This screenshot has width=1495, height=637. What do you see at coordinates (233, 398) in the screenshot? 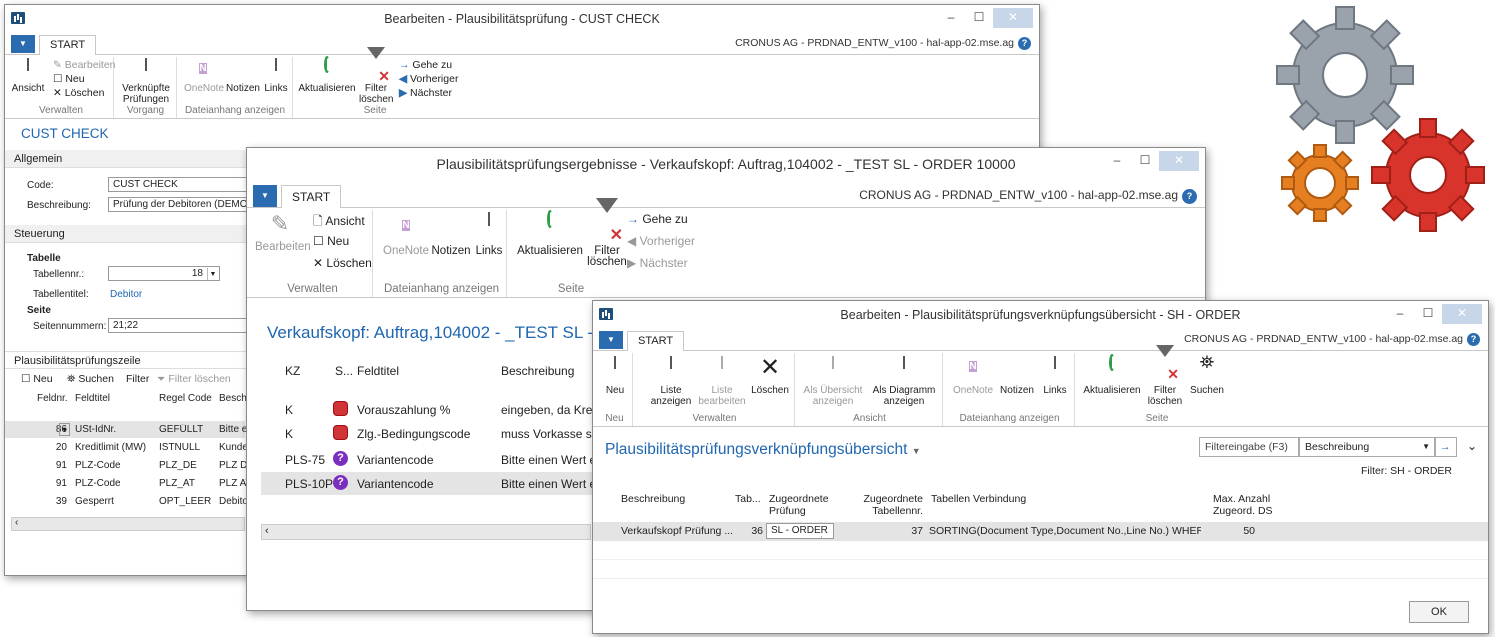
I see `col-beschreibung: Besch` at bounding box center [233, 398].